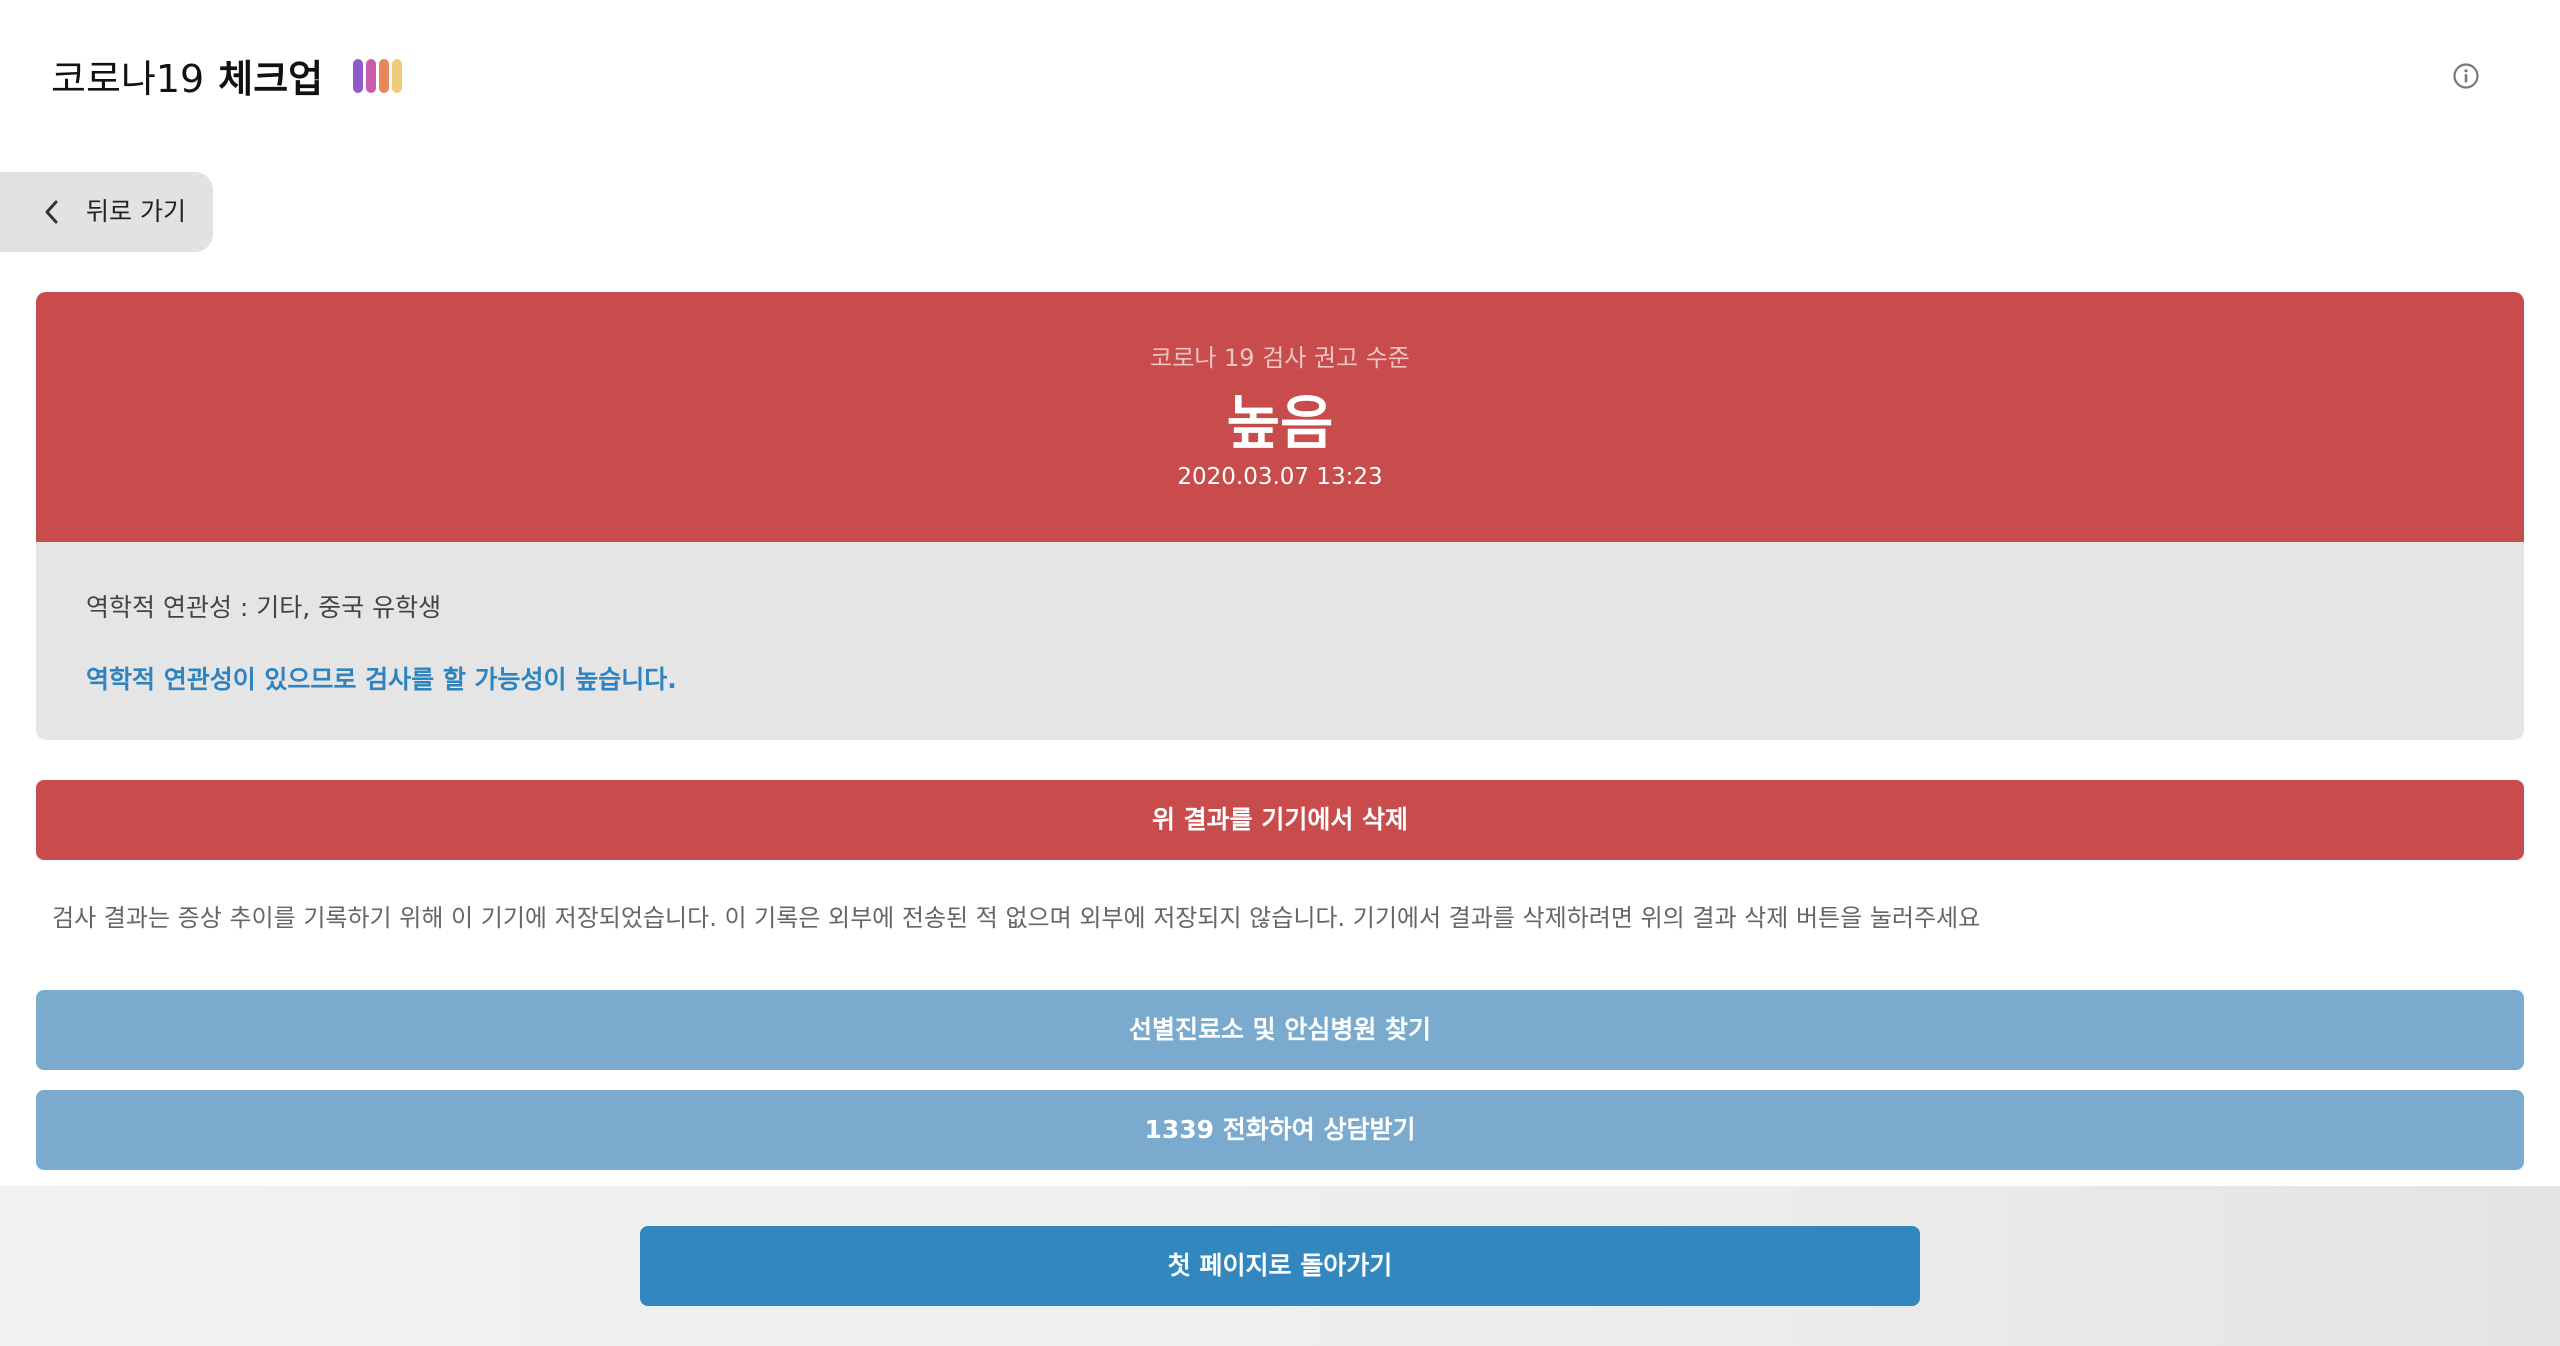 Image resolution: width=2560 pixels, height=1346 pixels. What do you see at coordinates (378, 75) in the screenshot?
I see `logo-bars-icon` at bounding box center [378, 75].